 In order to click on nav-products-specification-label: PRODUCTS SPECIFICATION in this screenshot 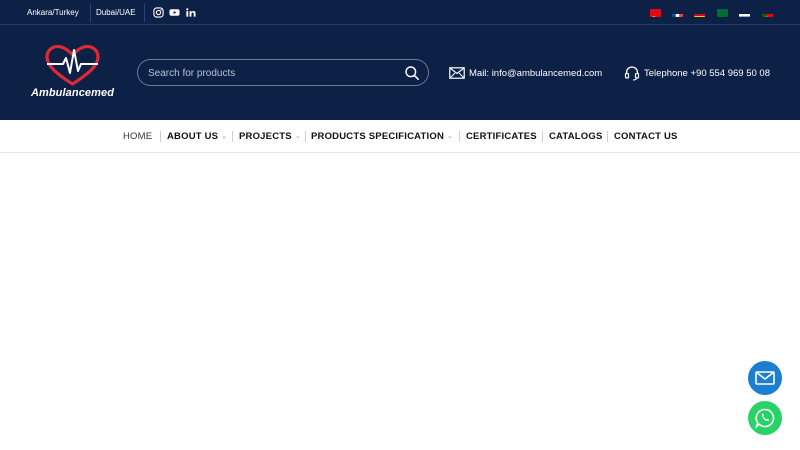, I will do `click(378, 136)`.